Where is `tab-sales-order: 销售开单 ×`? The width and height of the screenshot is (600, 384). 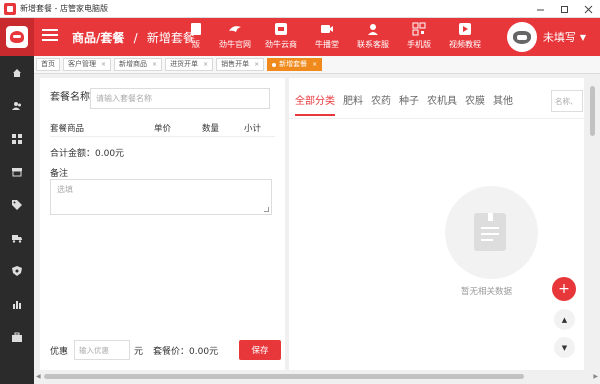
tab-sales-order: 销售开单 × is located at coordinates (240, 64).